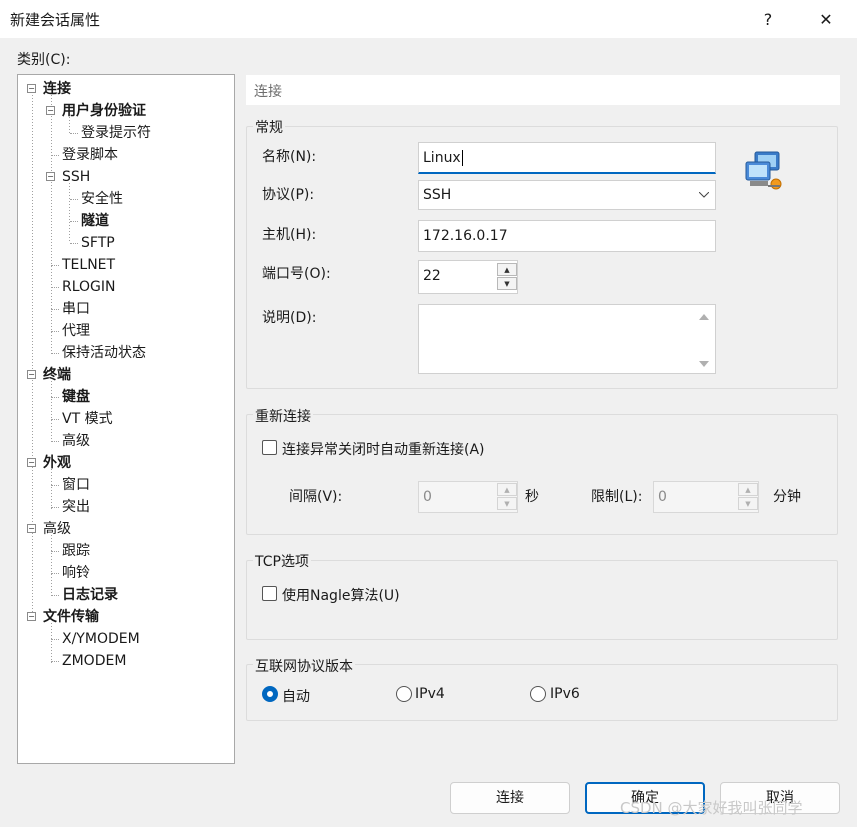  I want to click on tree-item: 代理, so click(76, 331).